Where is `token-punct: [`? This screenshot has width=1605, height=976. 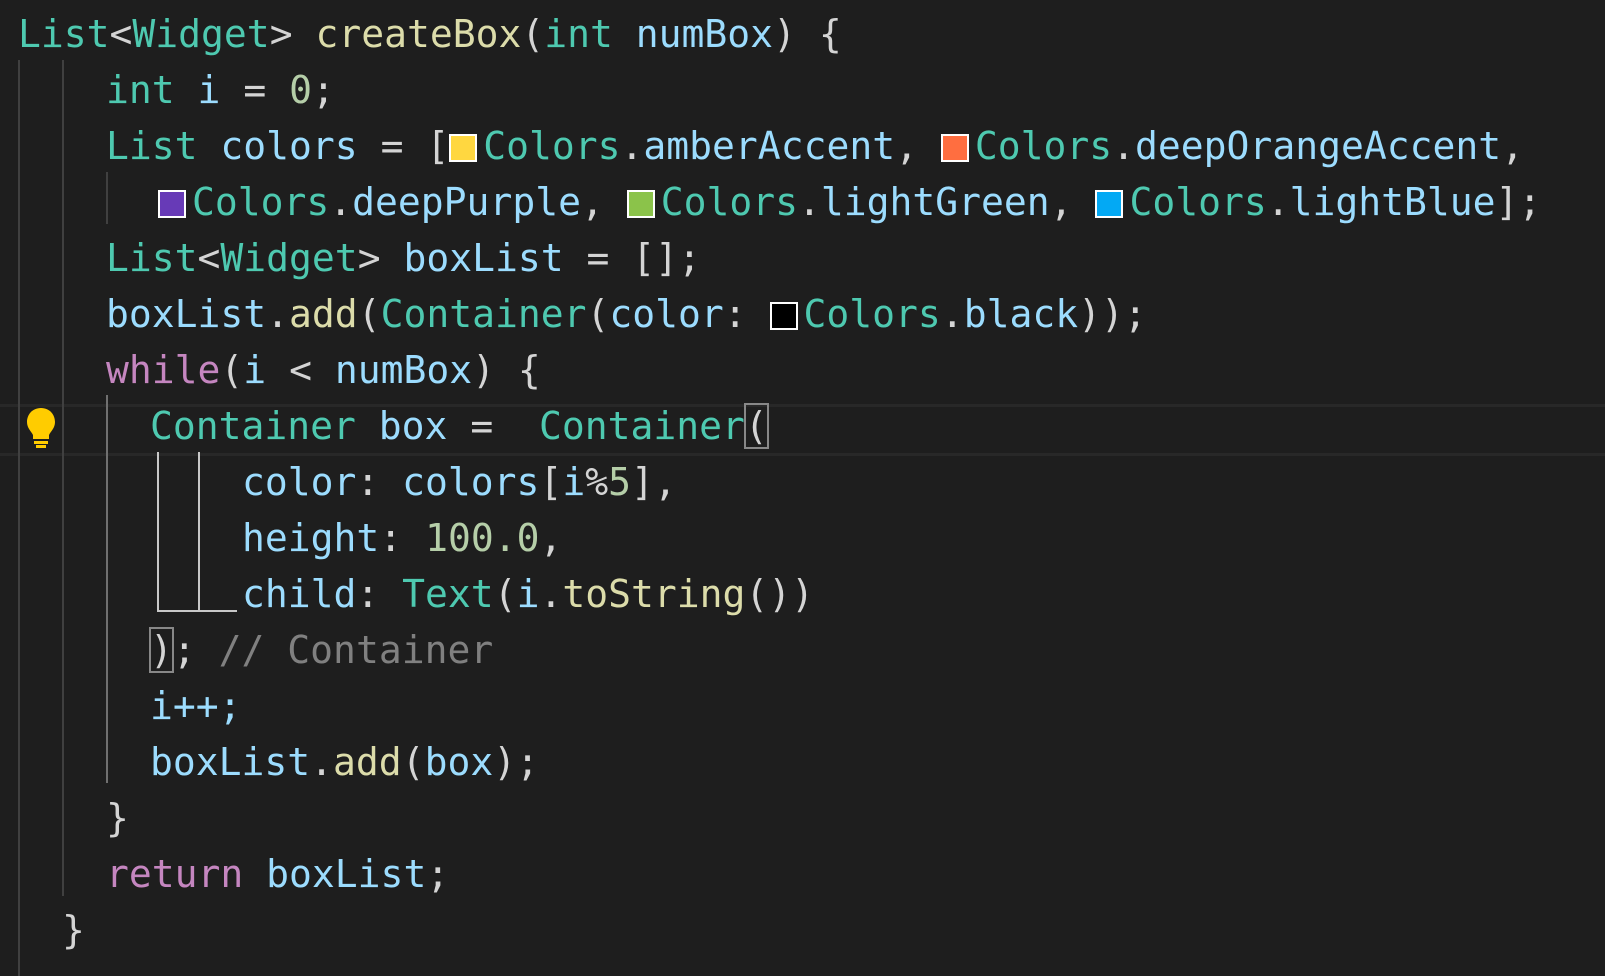 token-punct: [ is located at coordinates (551, 482).